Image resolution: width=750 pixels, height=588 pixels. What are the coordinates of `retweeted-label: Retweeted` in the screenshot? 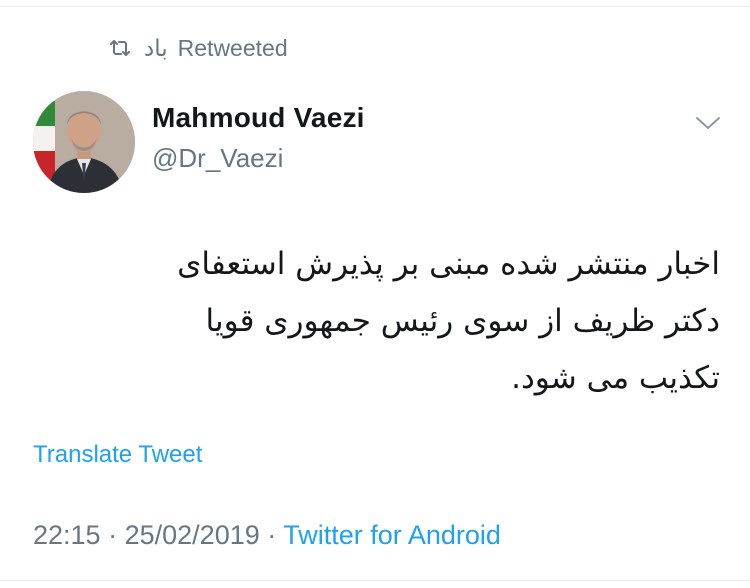 It's located at (232, 47).